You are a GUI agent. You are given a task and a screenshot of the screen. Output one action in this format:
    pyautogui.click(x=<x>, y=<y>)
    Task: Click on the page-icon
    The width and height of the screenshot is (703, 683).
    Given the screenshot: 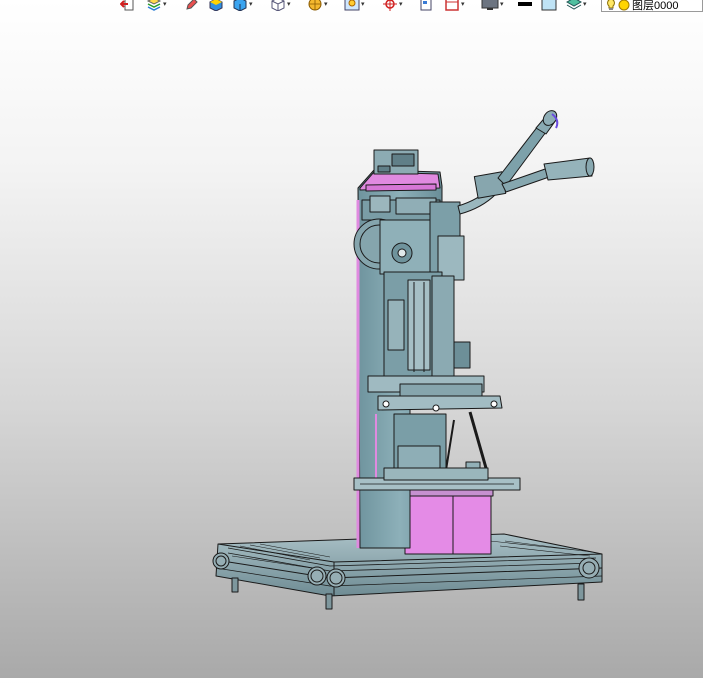 What is the action you would take?
    pyautogui.click(x=426, y=6)
    